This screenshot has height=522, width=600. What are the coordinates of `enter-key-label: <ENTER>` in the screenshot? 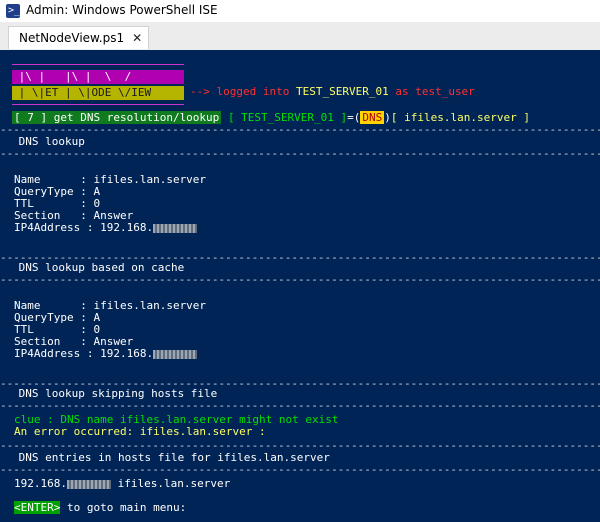 It's located at (37, 507).